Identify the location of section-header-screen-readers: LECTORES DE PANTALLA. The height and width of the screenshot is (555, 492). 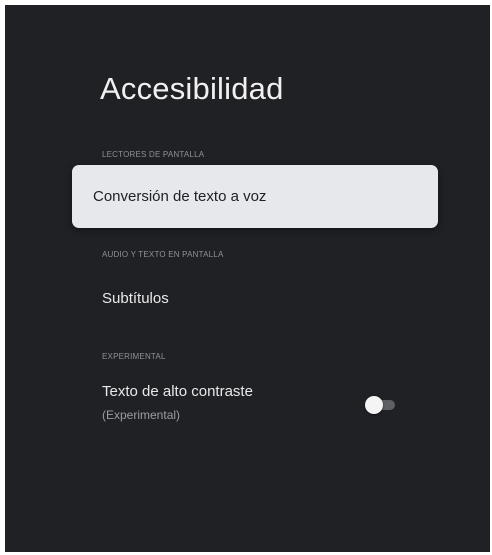
(153, 154).